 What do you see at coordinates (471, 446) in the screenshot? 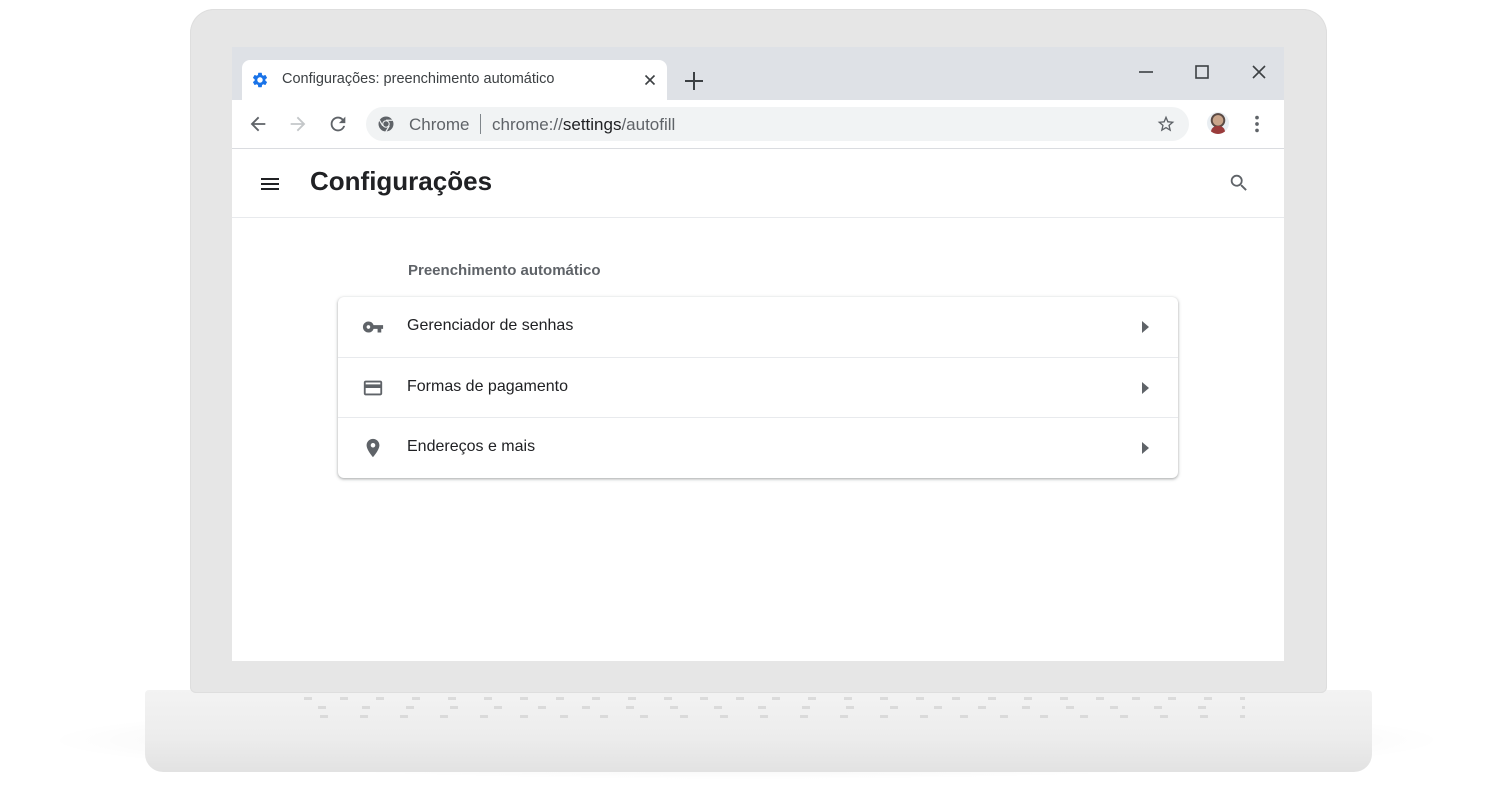
I see `list-item-label: Endereços e mais` at bounding box center [471, 446].